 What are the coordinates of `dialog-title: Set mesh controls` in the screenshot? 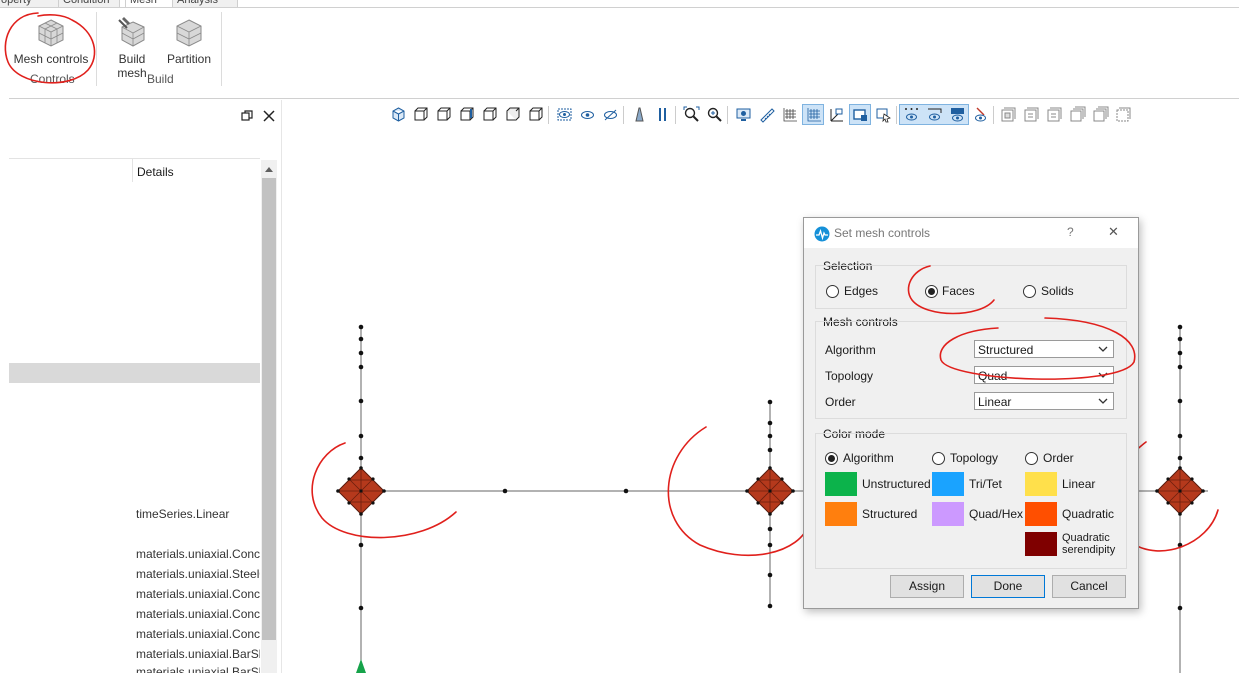 It's located at (882, 233).